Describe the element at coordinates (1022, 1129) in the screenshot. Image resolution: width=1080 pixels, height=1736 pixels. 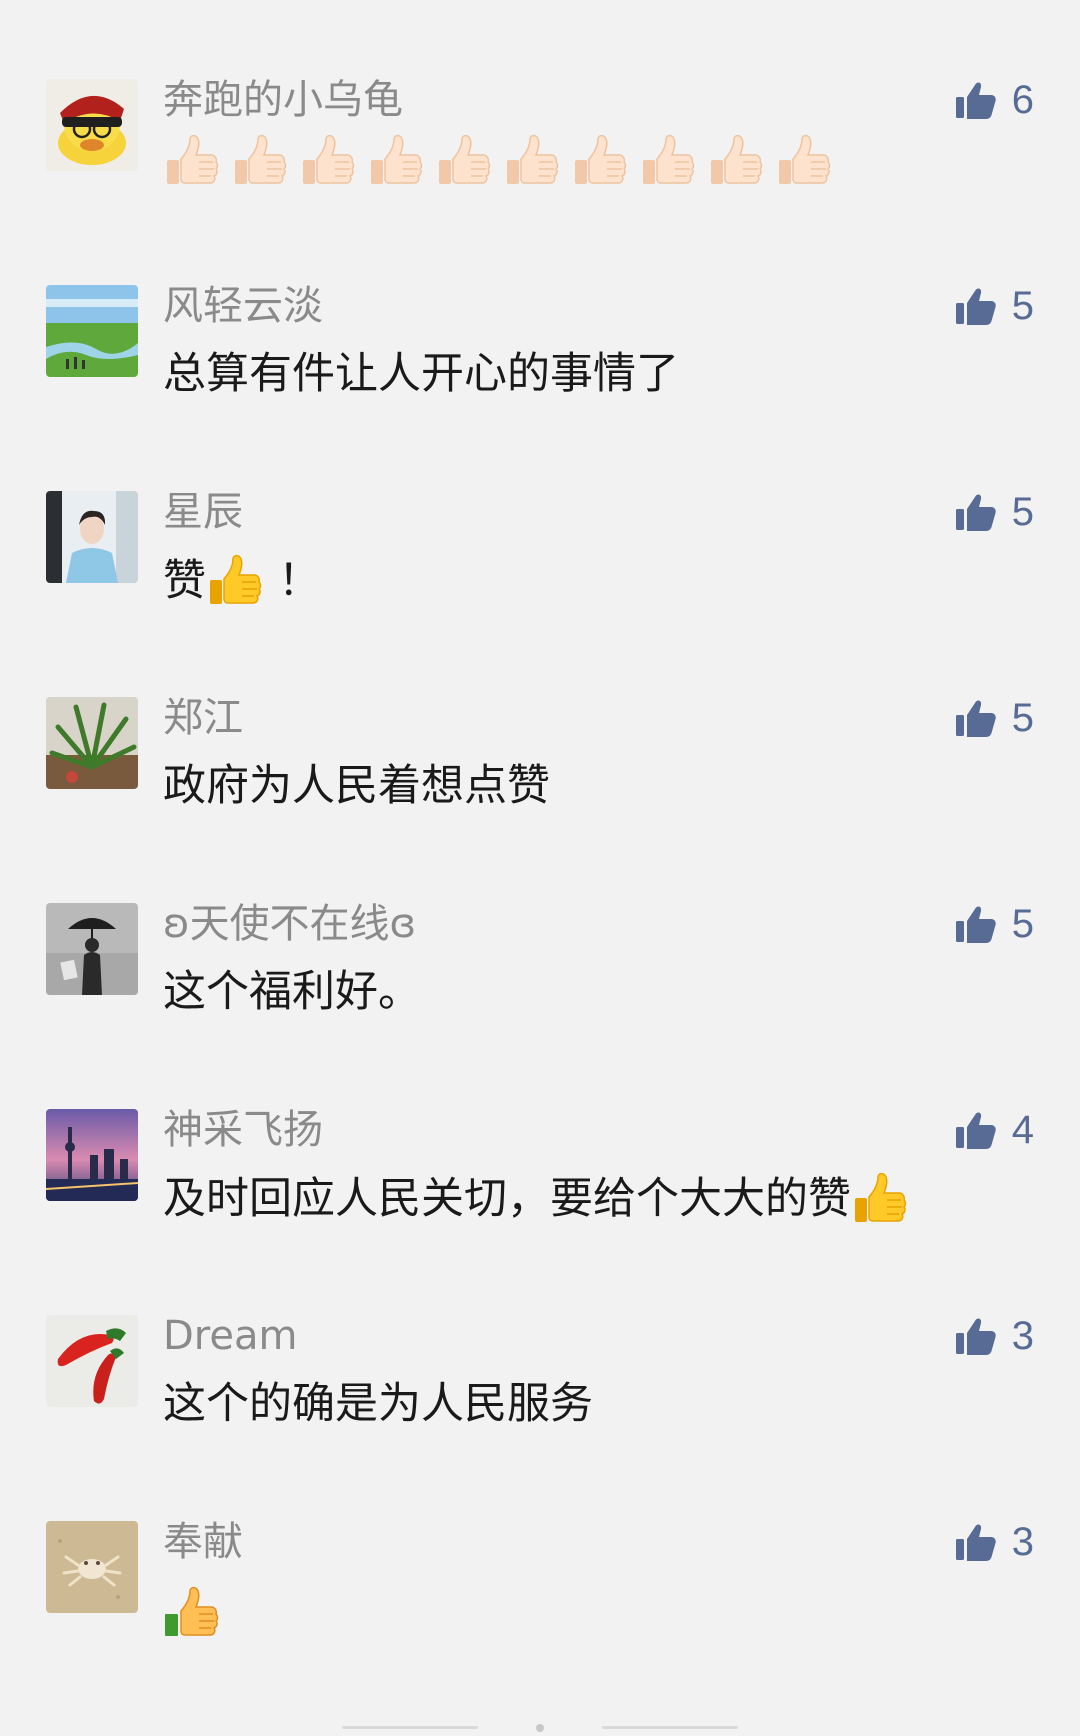
I see `like-count: 4` at that location.